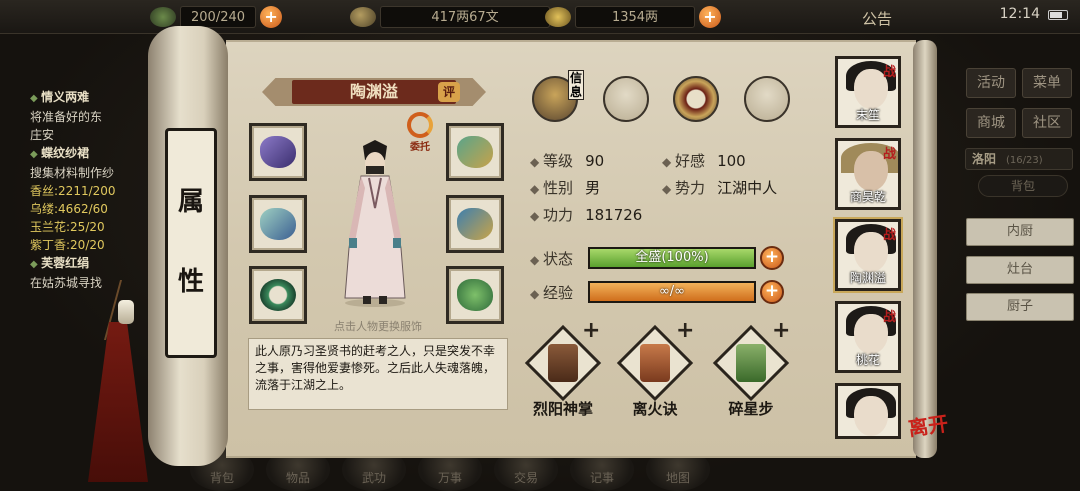  What do you see at coordinates (871, 416) in the screenshot?
I see `portrait-face` at bounding box center [871, 416].